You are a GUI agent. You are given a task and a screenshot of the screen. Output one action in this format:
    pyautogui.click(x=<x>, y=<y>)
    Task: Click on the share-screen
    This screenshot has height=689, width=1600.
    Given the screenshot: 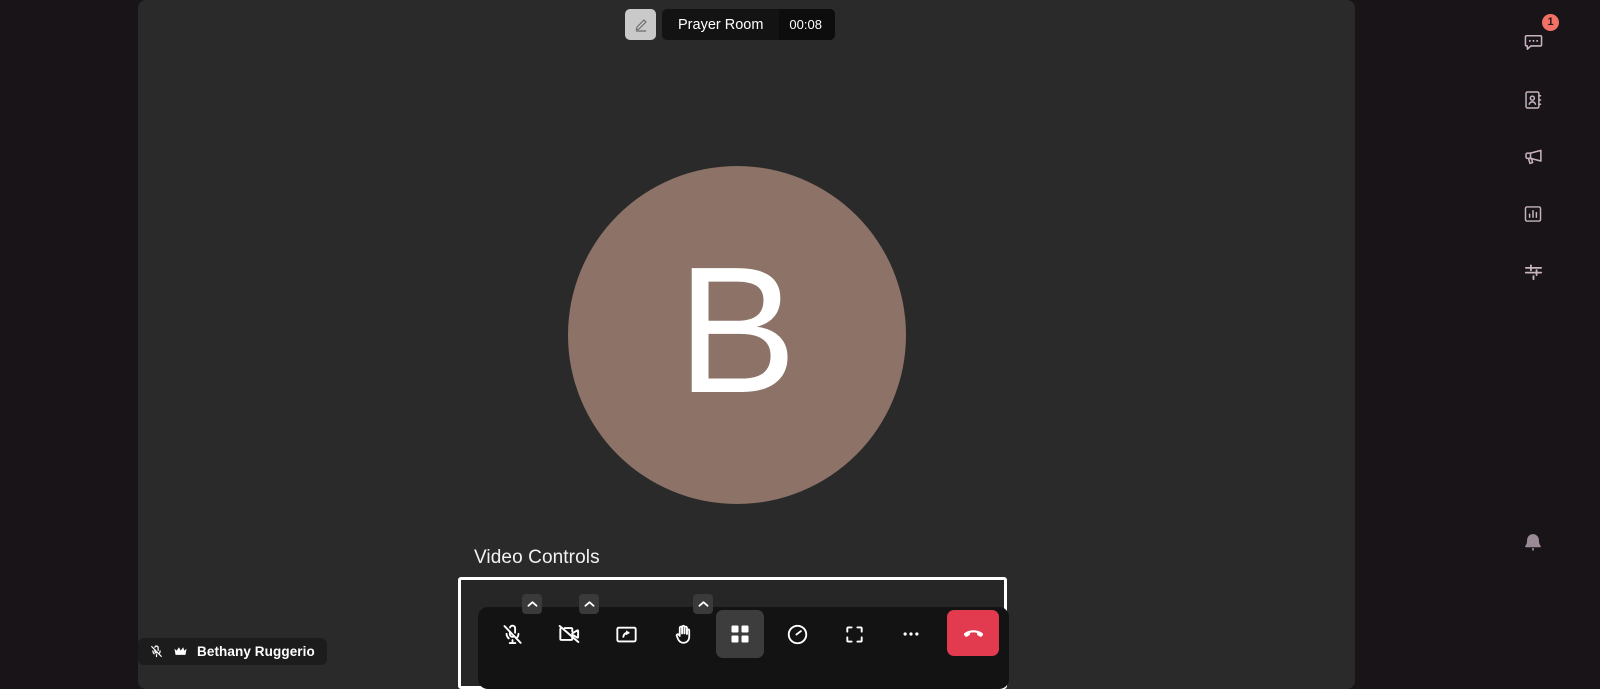 What is the action you would take?
    pyautogui.click(x=626, y=634)
    